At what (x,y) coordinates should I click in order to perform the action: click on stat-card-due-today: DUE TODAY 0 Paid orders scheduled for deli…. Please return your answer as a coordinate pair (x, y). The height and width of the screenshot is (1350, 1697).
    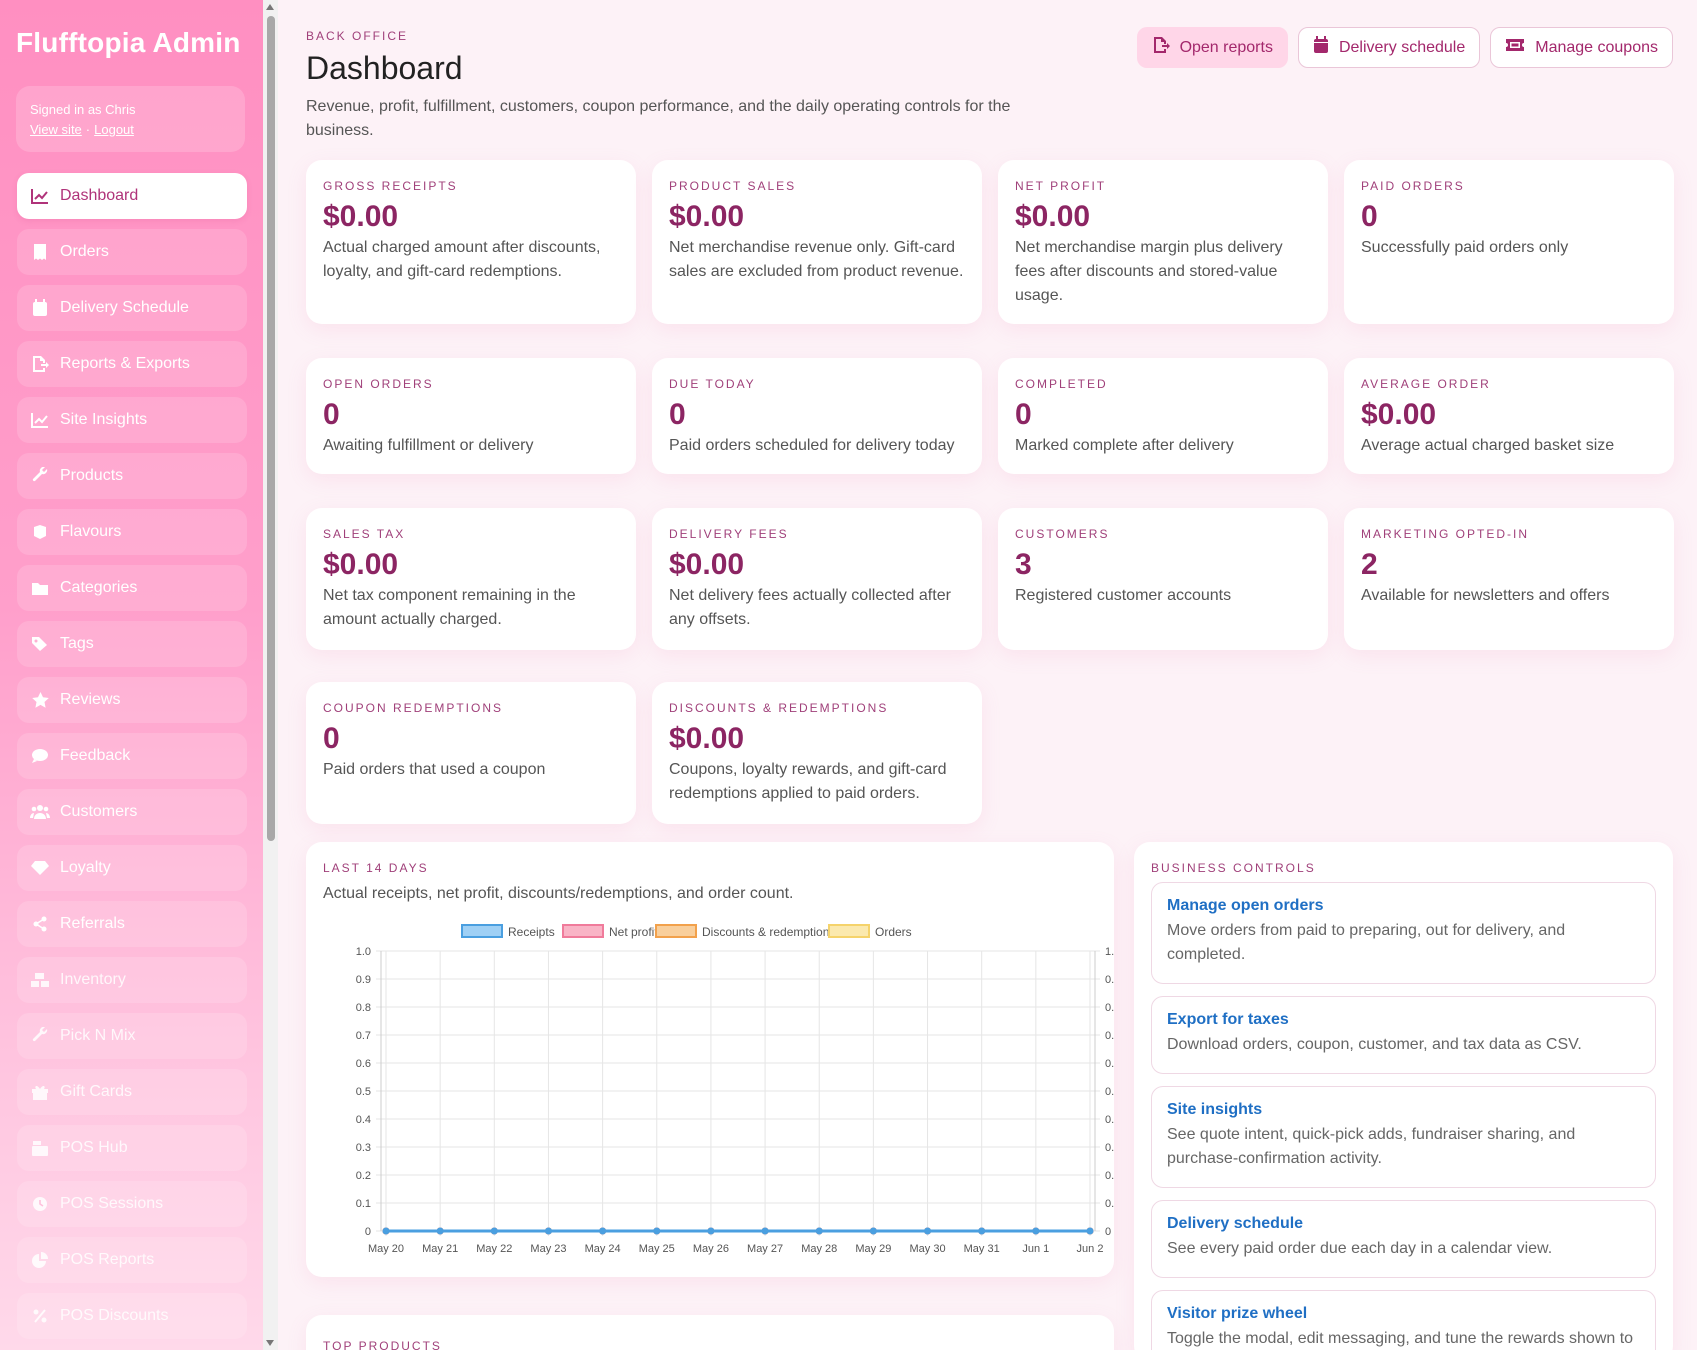
    Looking at the image, I should click on (817, 416).